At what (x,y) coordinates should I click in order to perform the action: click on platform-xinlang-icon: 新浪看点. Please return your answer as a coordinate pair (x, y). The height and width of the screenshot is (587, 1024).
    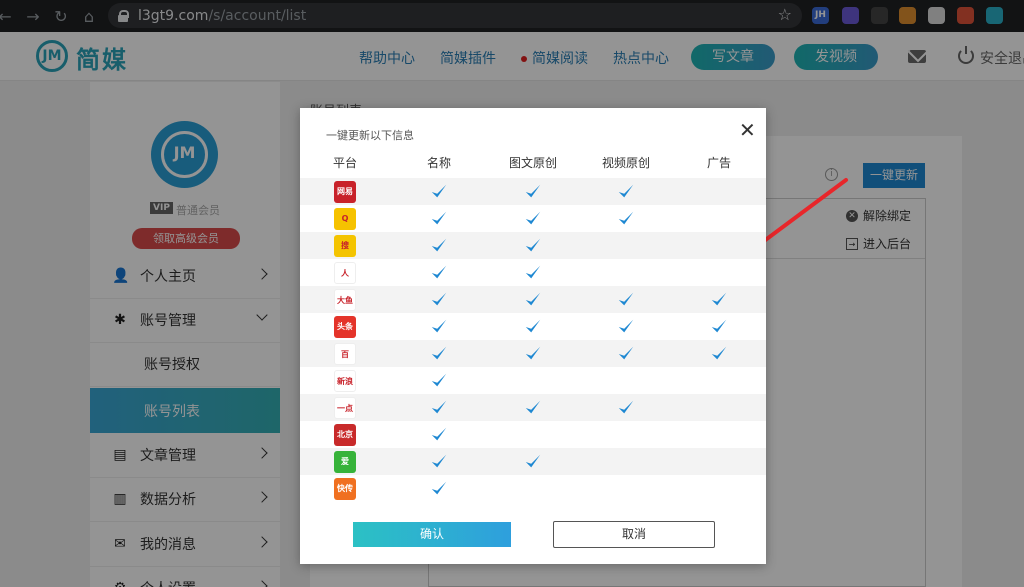
    Looking at the image, I should click on (345, 380).